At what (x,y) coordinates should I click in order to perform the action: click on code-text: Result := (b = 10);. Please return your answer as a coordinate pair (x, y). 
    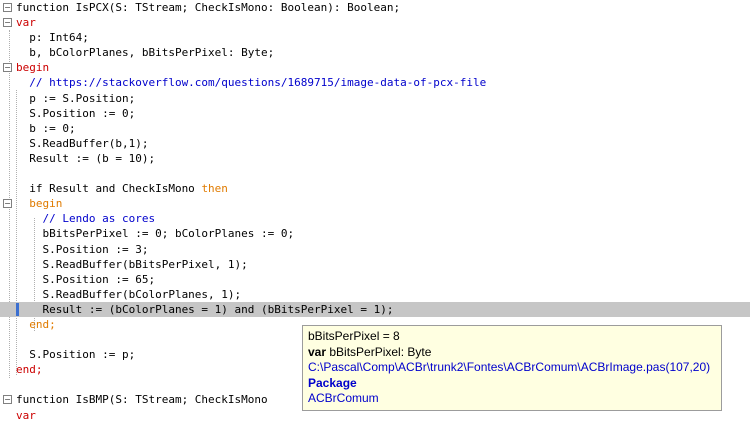
    Looking at the image, I should click on (86, 158).